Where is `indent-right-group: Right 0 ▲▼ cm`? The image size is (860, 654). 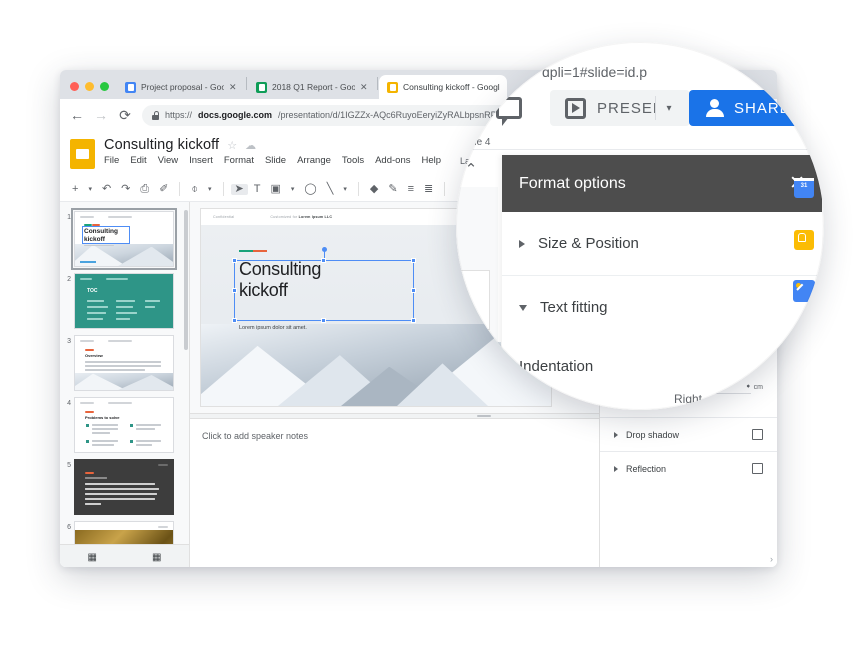 indent-right-group: Right 0 ▲▼ cm is located at coordinates (739, 401).